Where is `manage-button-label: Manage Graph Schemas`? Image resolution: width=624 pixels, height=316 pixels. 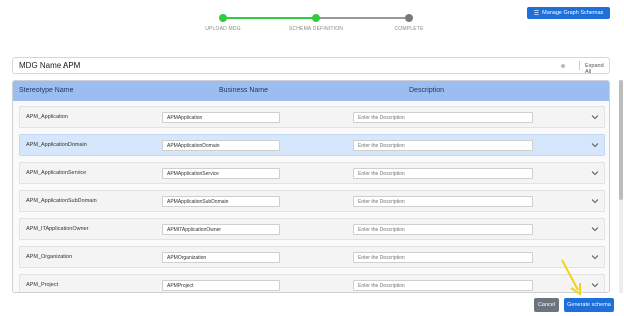
manage-button-label: Manage Graph Schemas is located at coordinates (573, 13).